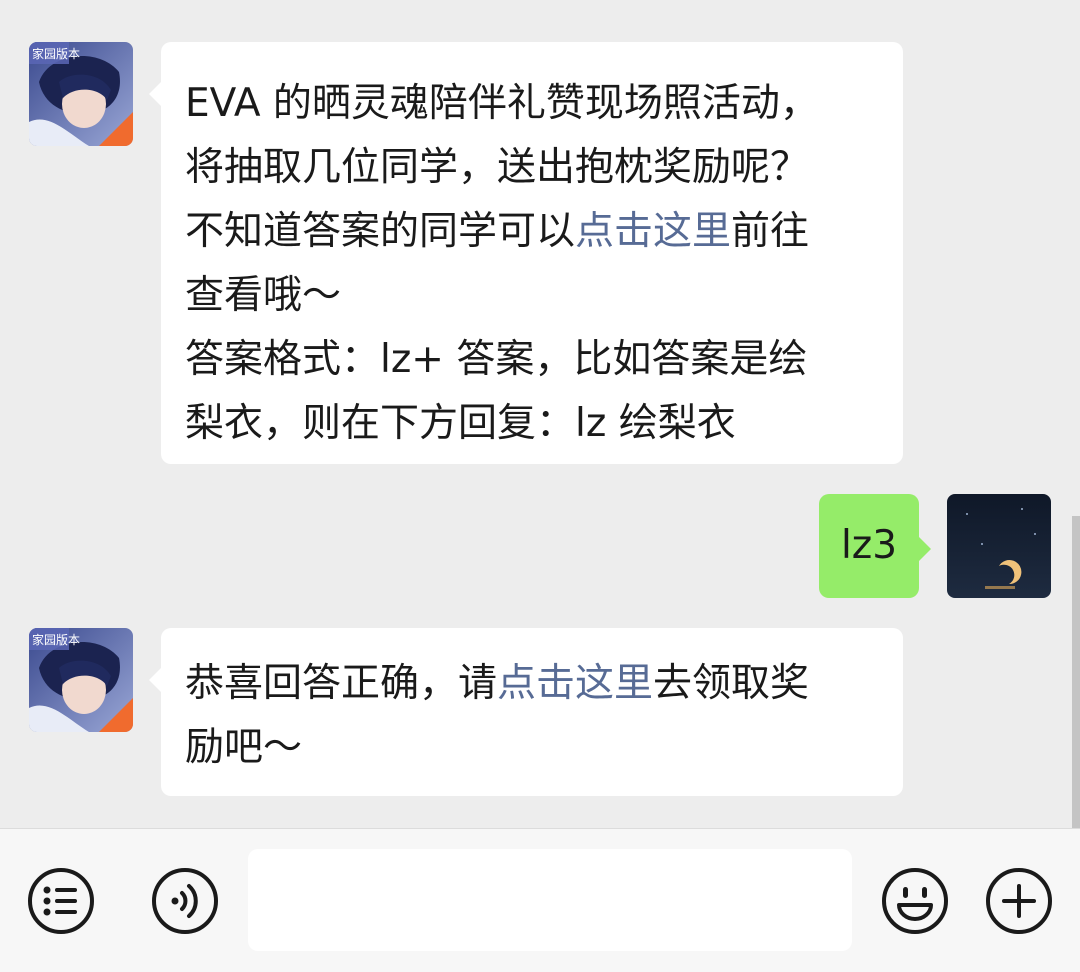  I want to click on message-text: lz3, so click(869, 545).